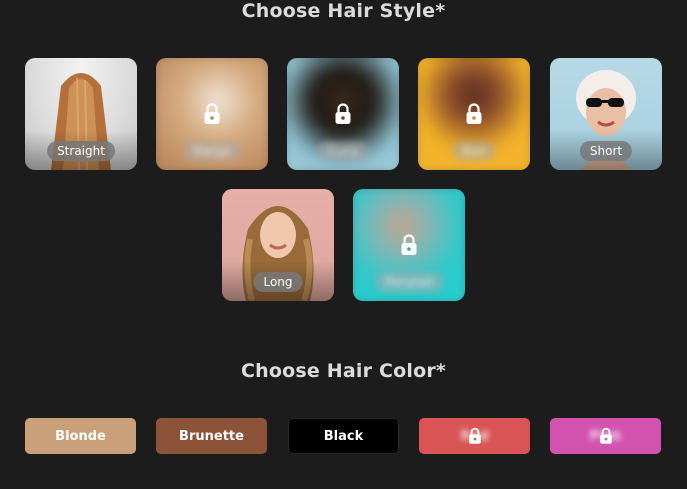  I want to click on hair-color-brunette-button: Brunette, so click(211, 436).